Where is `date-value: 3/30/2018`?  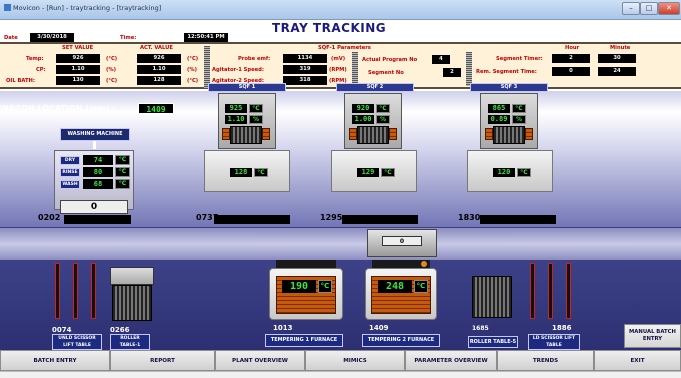
date-value: 3/30/2018 is located at coordinates (52, 37).